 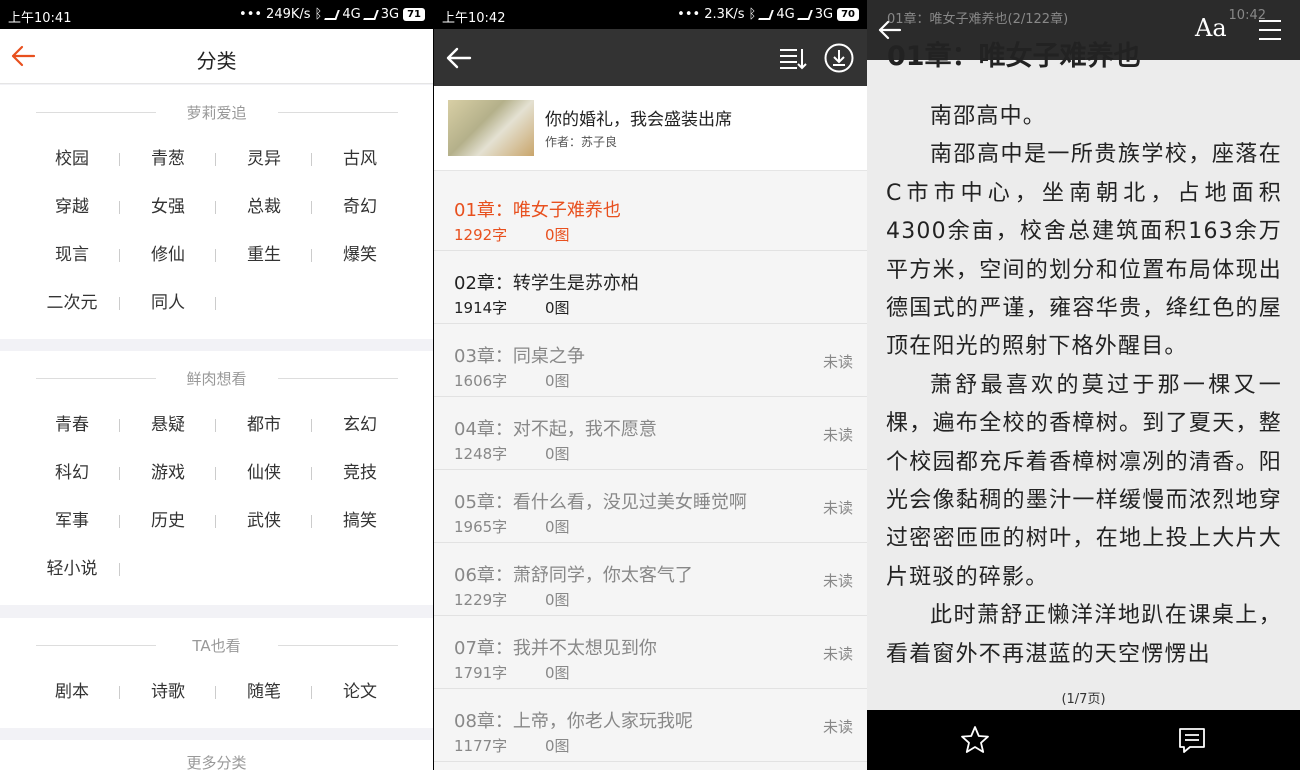 What do you see at coordinates (216, 14) in the screenshot?
I see `status-bar: 上午10:41 ••• 249K/s ᛒ 4G 3G 71` at bounding box center [216, 14].